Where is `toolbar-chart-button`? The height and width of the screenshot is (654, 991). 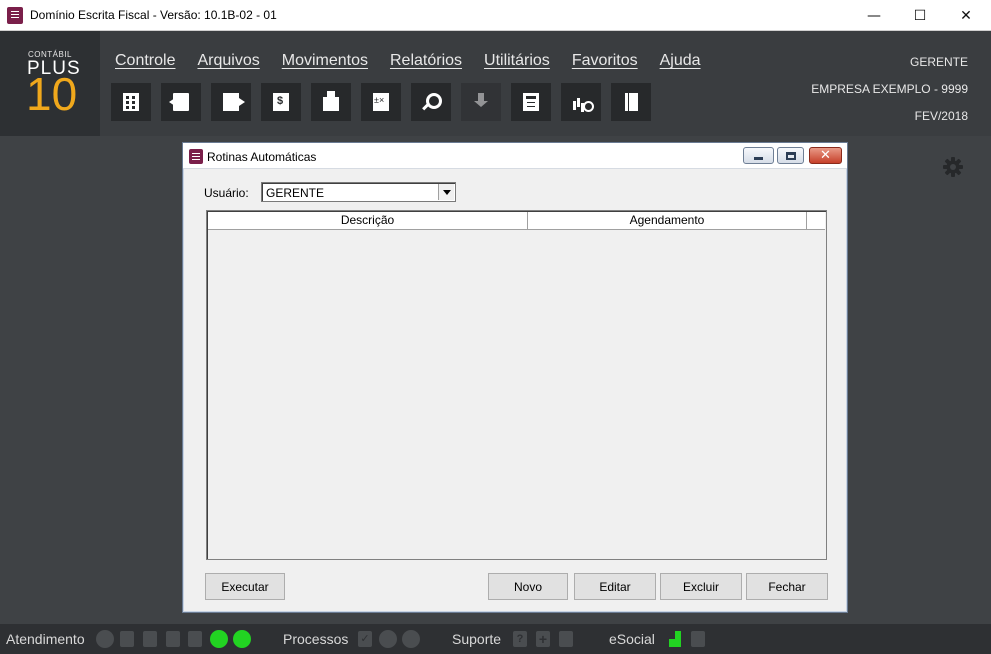
toolbar-chart-button is located at coordinates (581, 102).